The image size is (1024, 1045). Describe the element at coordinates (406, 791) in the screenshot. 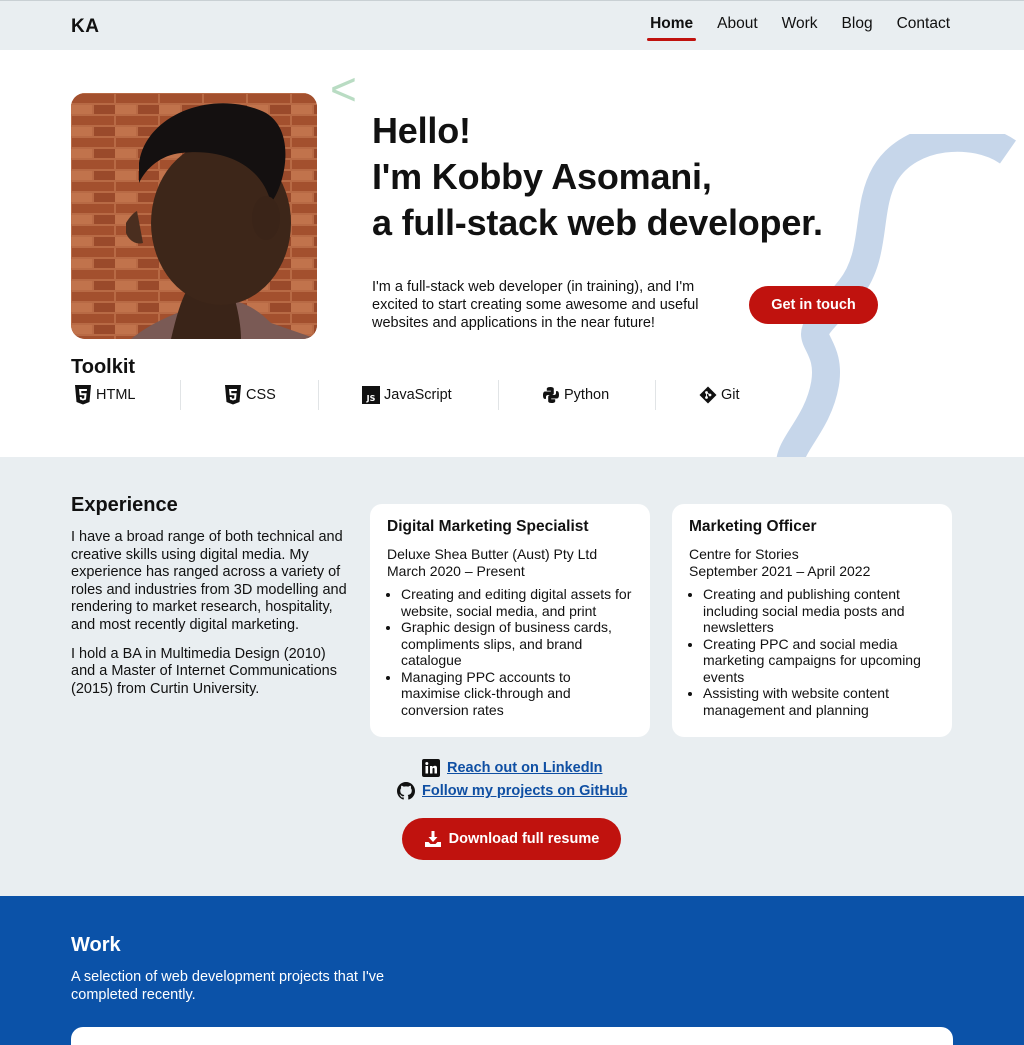

I see `github-icon` at that location.